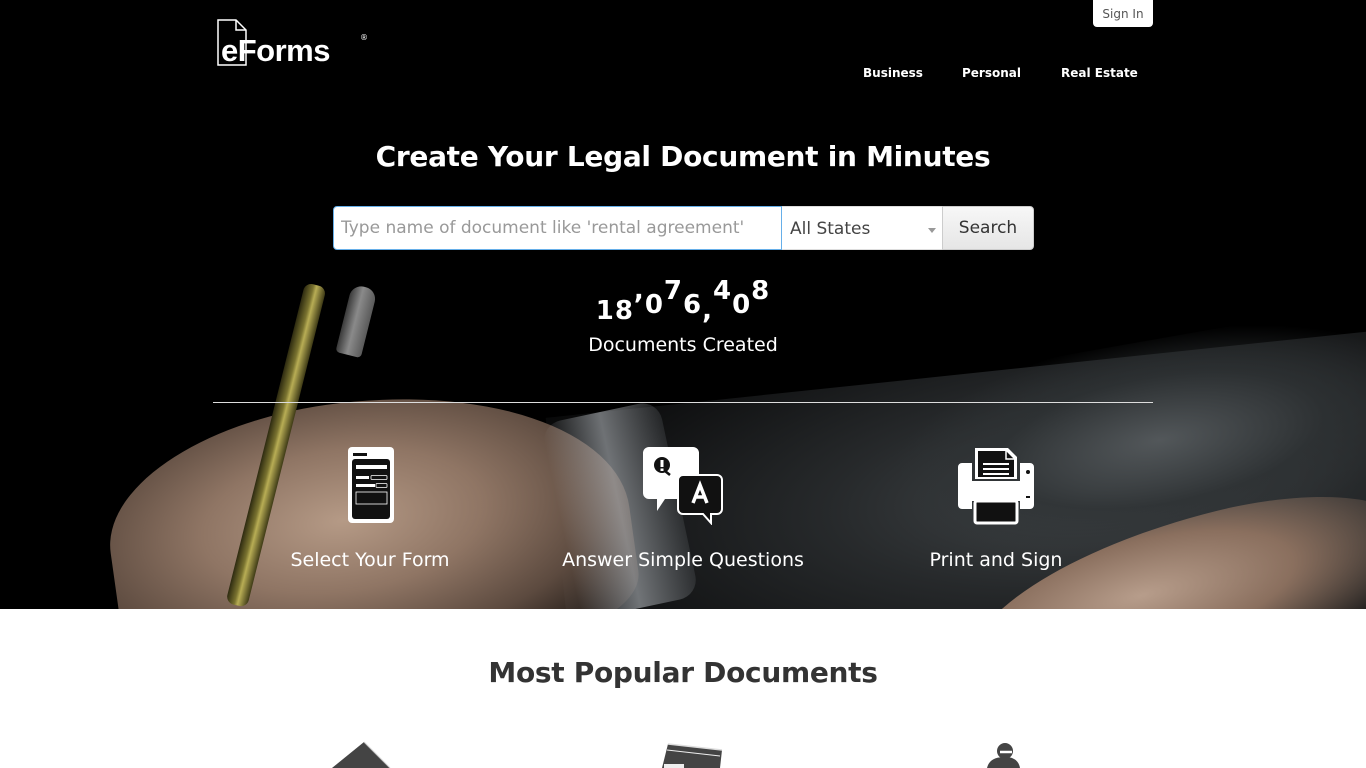  Describe the element at coordinates (683, 486) in the screenshot. I see `question-answer-icon` at that location.